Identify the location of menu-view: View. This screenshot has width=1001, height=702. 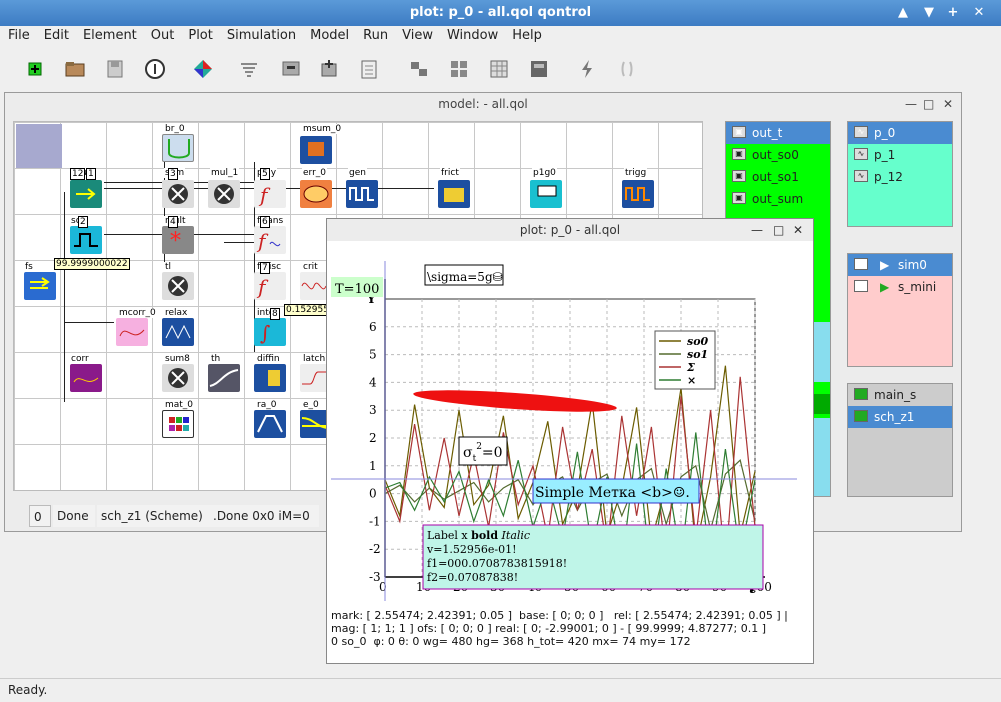
(417, 36).